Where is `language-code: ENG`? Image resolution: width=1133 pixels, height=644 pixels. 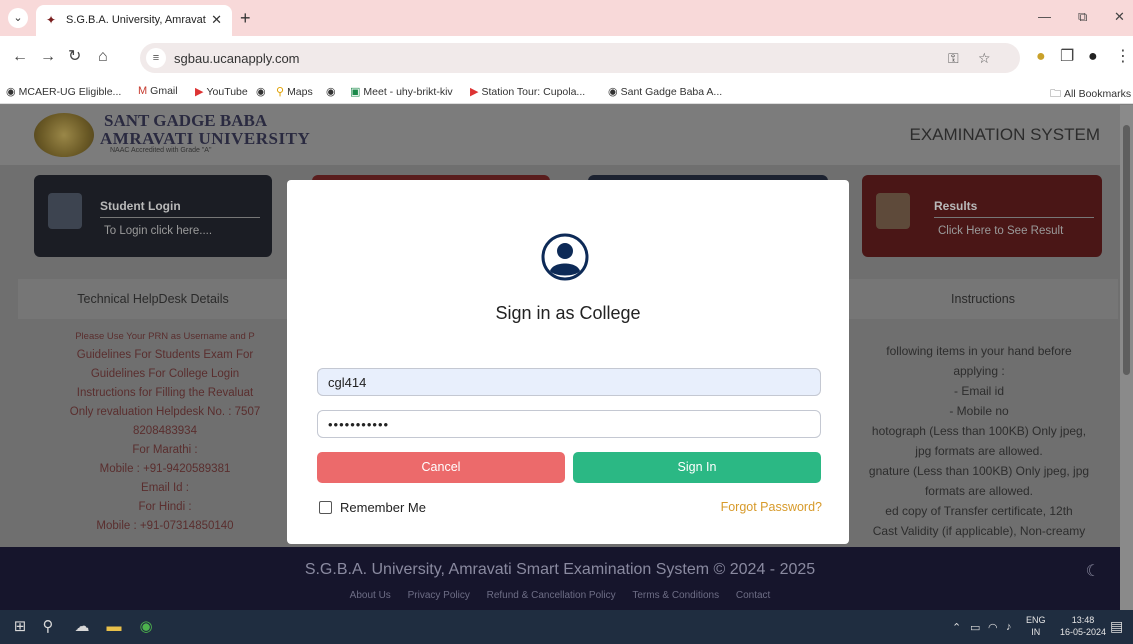 language-code: ENG is located at coordinates (1036, 620).